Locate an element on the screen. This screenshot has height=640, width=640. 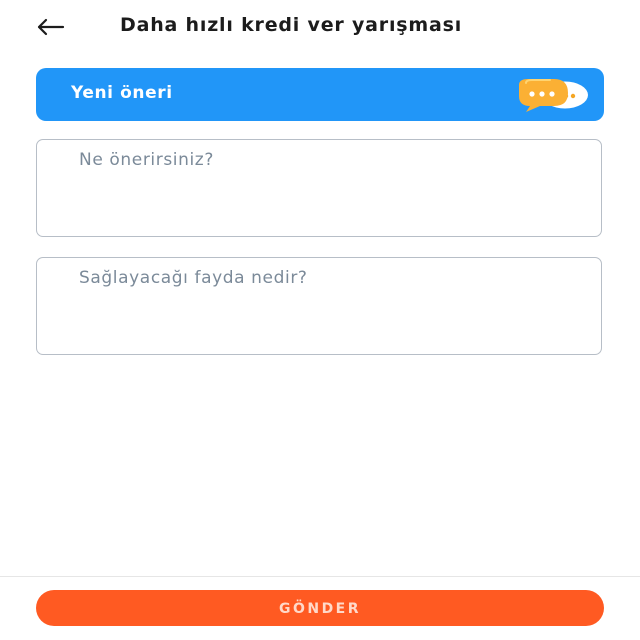
benefit-field is located at coordinates (319, 306).